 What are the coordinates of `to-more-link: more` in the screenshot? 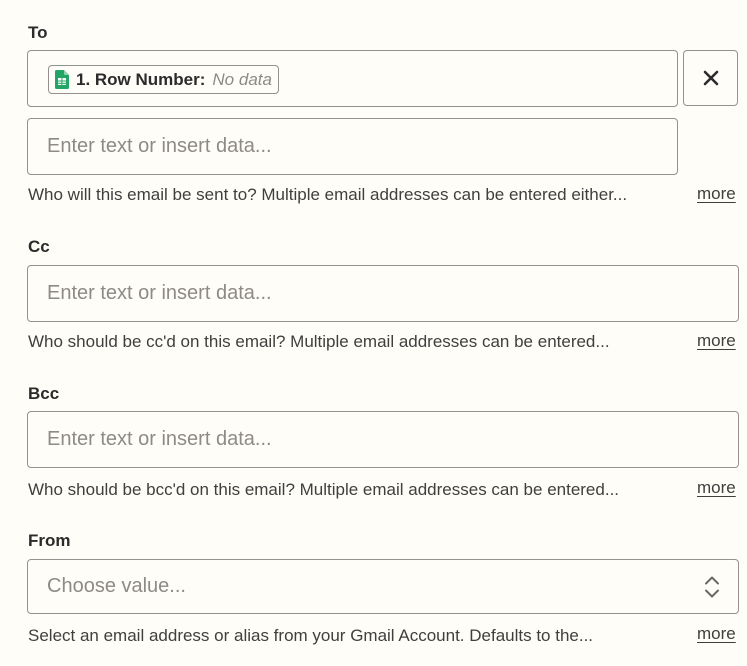 It's located at (716, 194).